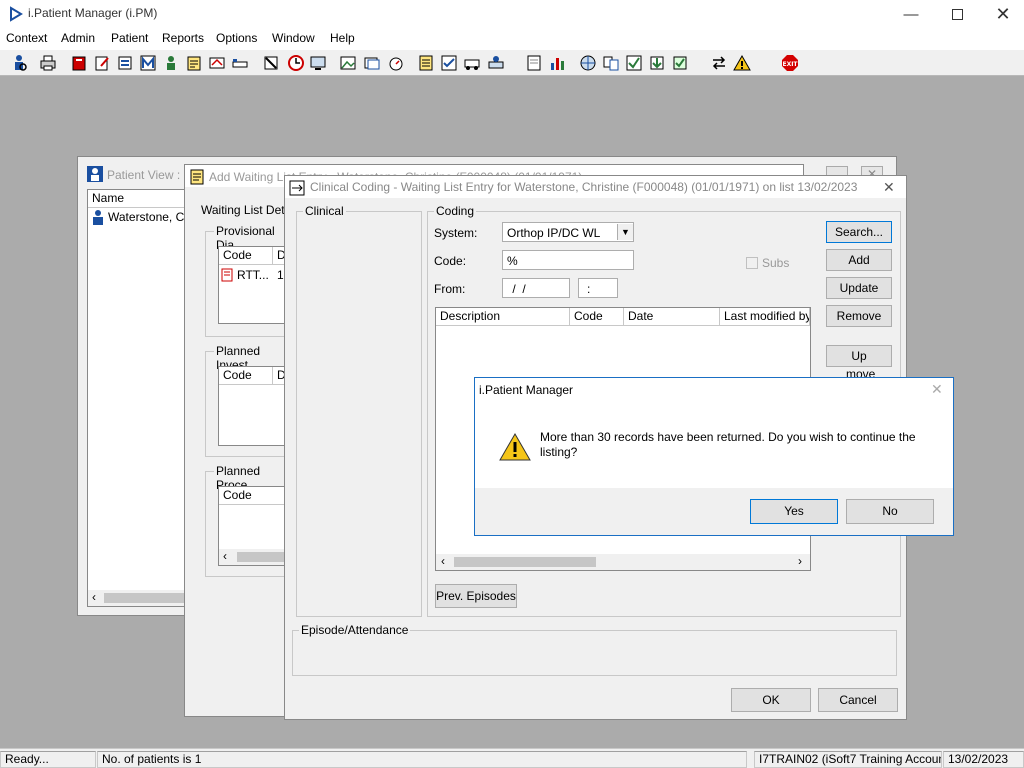 Image resolution: width=1024 pixels, height=768 pixels. I want to click on yes-button: Yes, so click(794, 511).